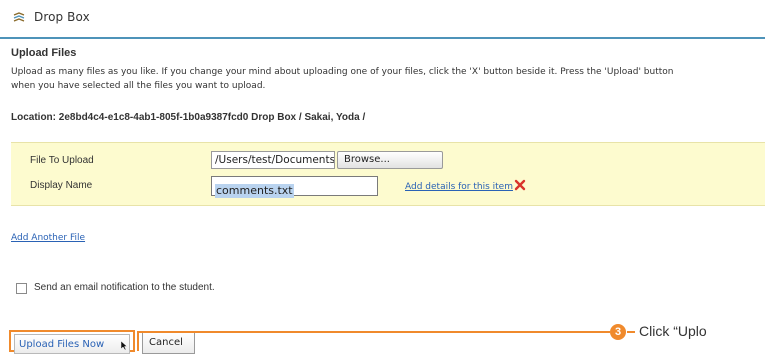 The height and width of the screenshot is (354, 765). What do you see at coordinates (168, 343) in the screenshot?
I see `cancel-button: Cancel` at bounding box center [168, 343].